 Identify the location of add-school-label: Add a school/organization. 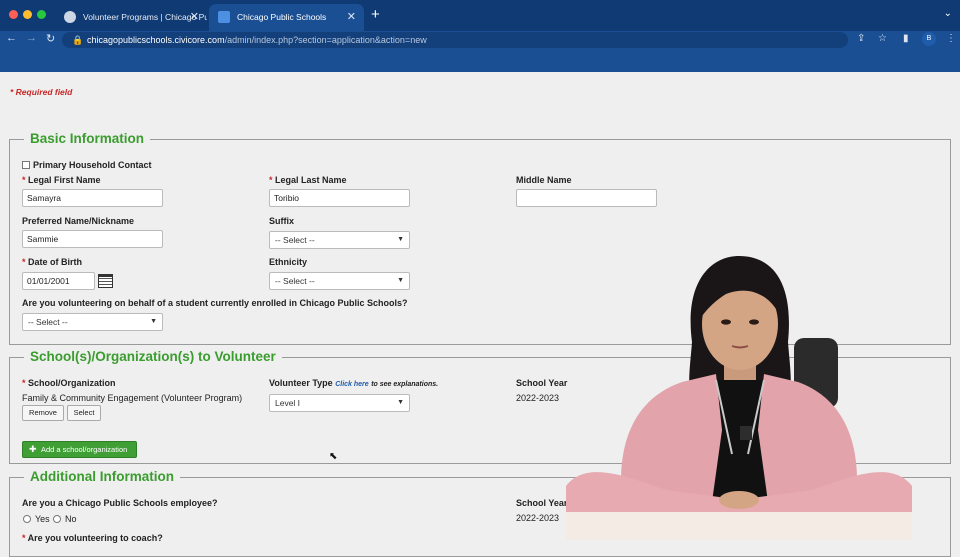
(84, 449).